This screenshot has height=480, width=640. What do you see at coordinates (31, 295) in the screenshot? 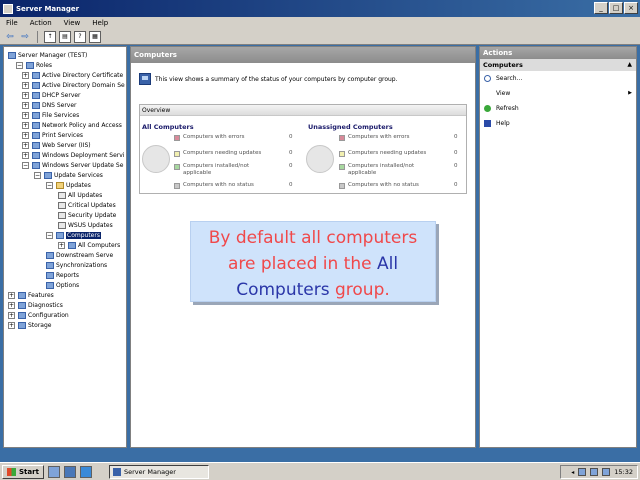
I see `tree-item: + Features` at bounding box center [31, 295].